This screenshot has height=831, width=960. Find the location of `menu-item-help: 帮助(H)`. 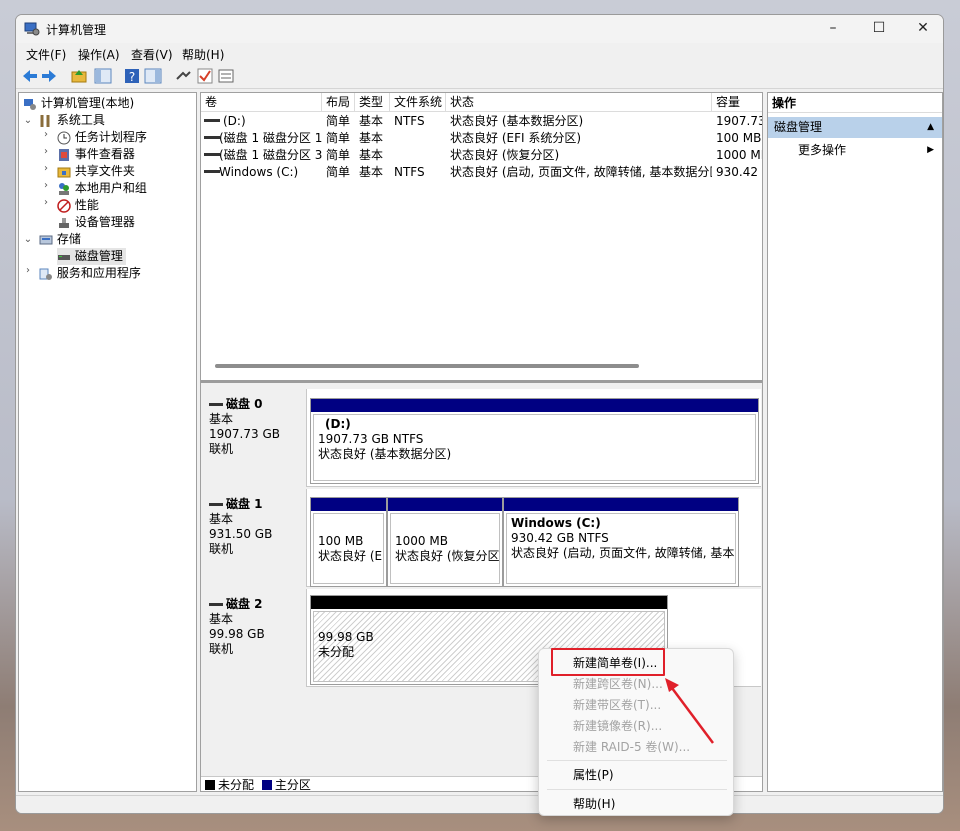

menu-item-help: 帮助(H) is located at coordinates (594, 804).